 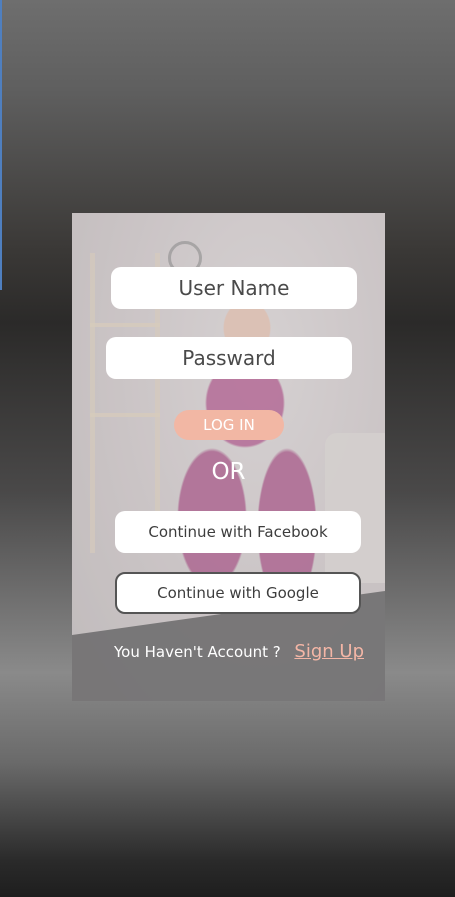 I want to click on continue-with-facebook-button: Continue with Facebook, so click(x=238, y=532).